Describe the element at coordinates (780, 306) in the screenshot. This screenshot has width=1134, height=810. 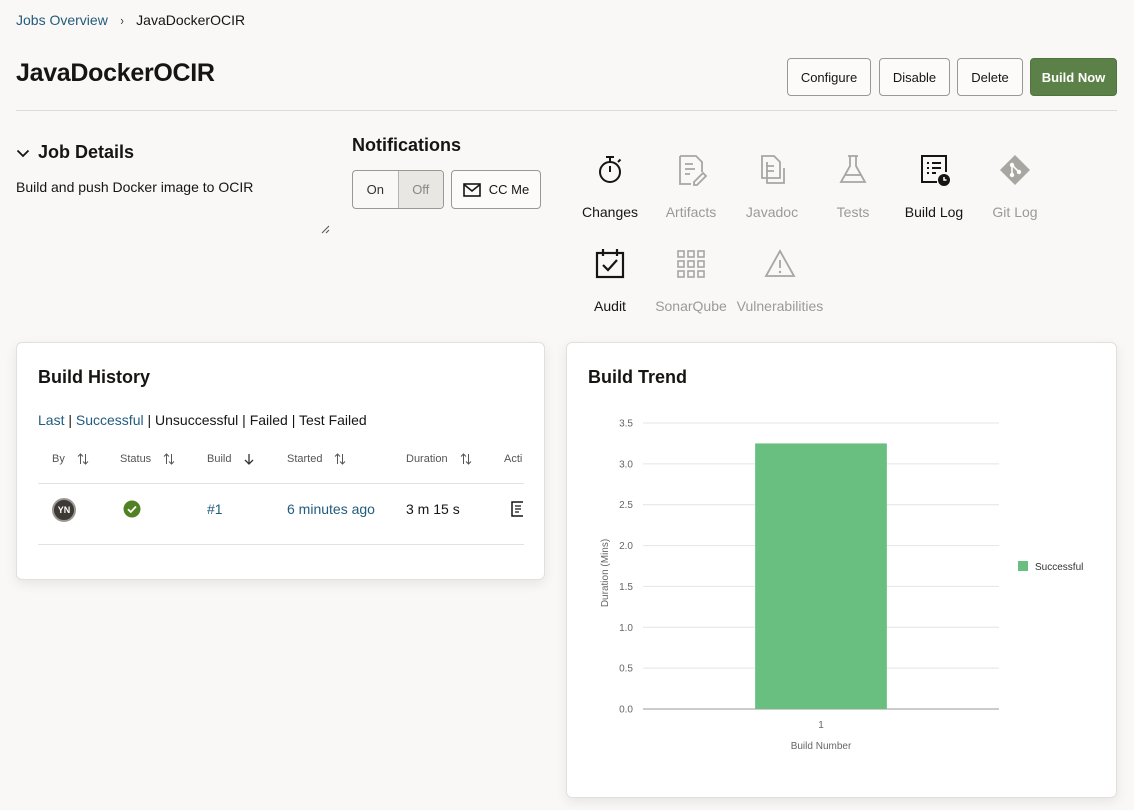
I see `tool-label: Vulnerabilities` at that location.